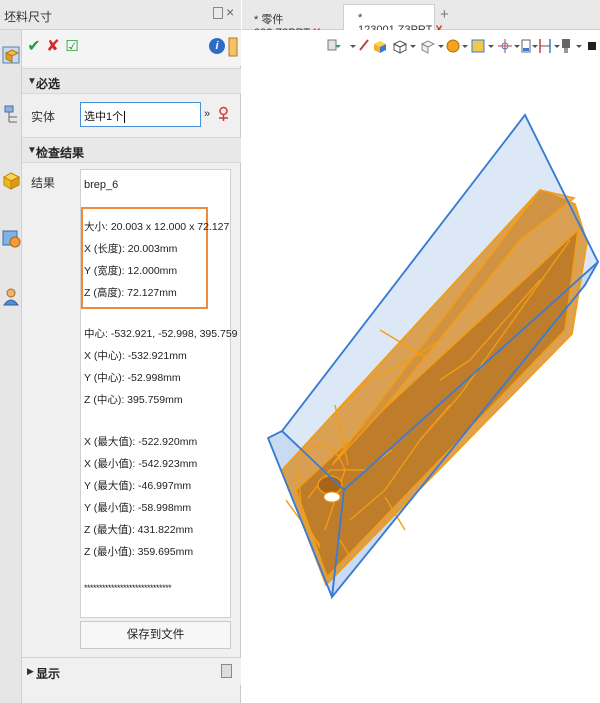  What do you see at coordinates (155, 635) in the screenshot?
I see `save-to-file-button: 保存到文件` at bounding box center [155, 635].